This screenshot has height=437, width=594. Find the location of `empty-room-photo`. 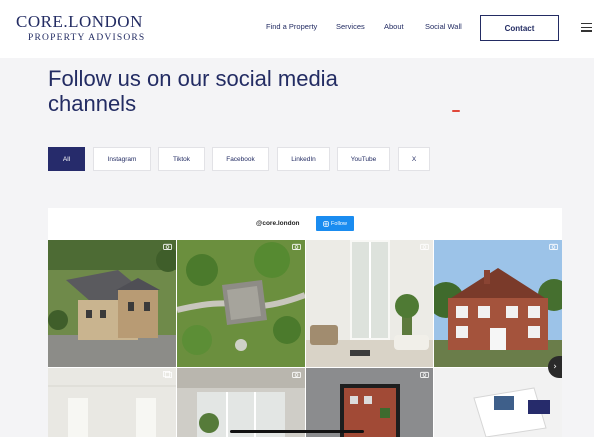

empty-room-photo is located at coordinates (112, 402).